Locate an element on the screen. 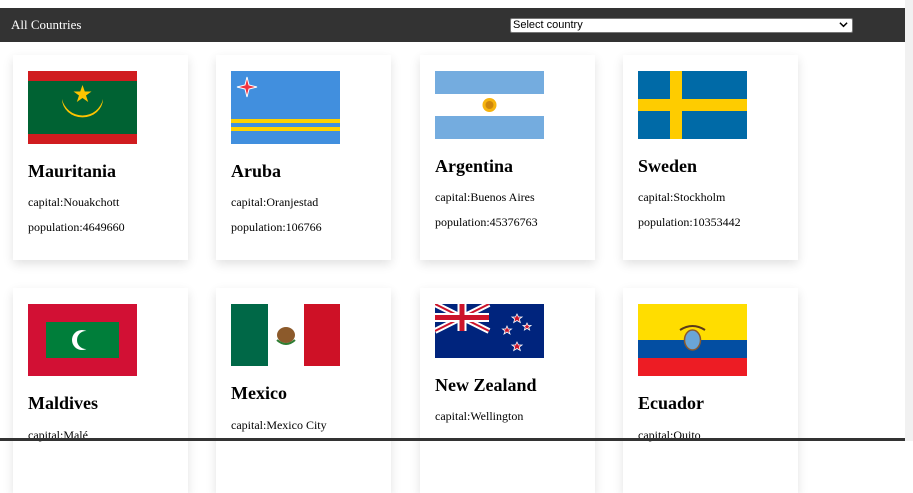 Image resolution: width=913 pixels, height=493 pixels. country-name: Argentina is located at coordinates (474, 166).